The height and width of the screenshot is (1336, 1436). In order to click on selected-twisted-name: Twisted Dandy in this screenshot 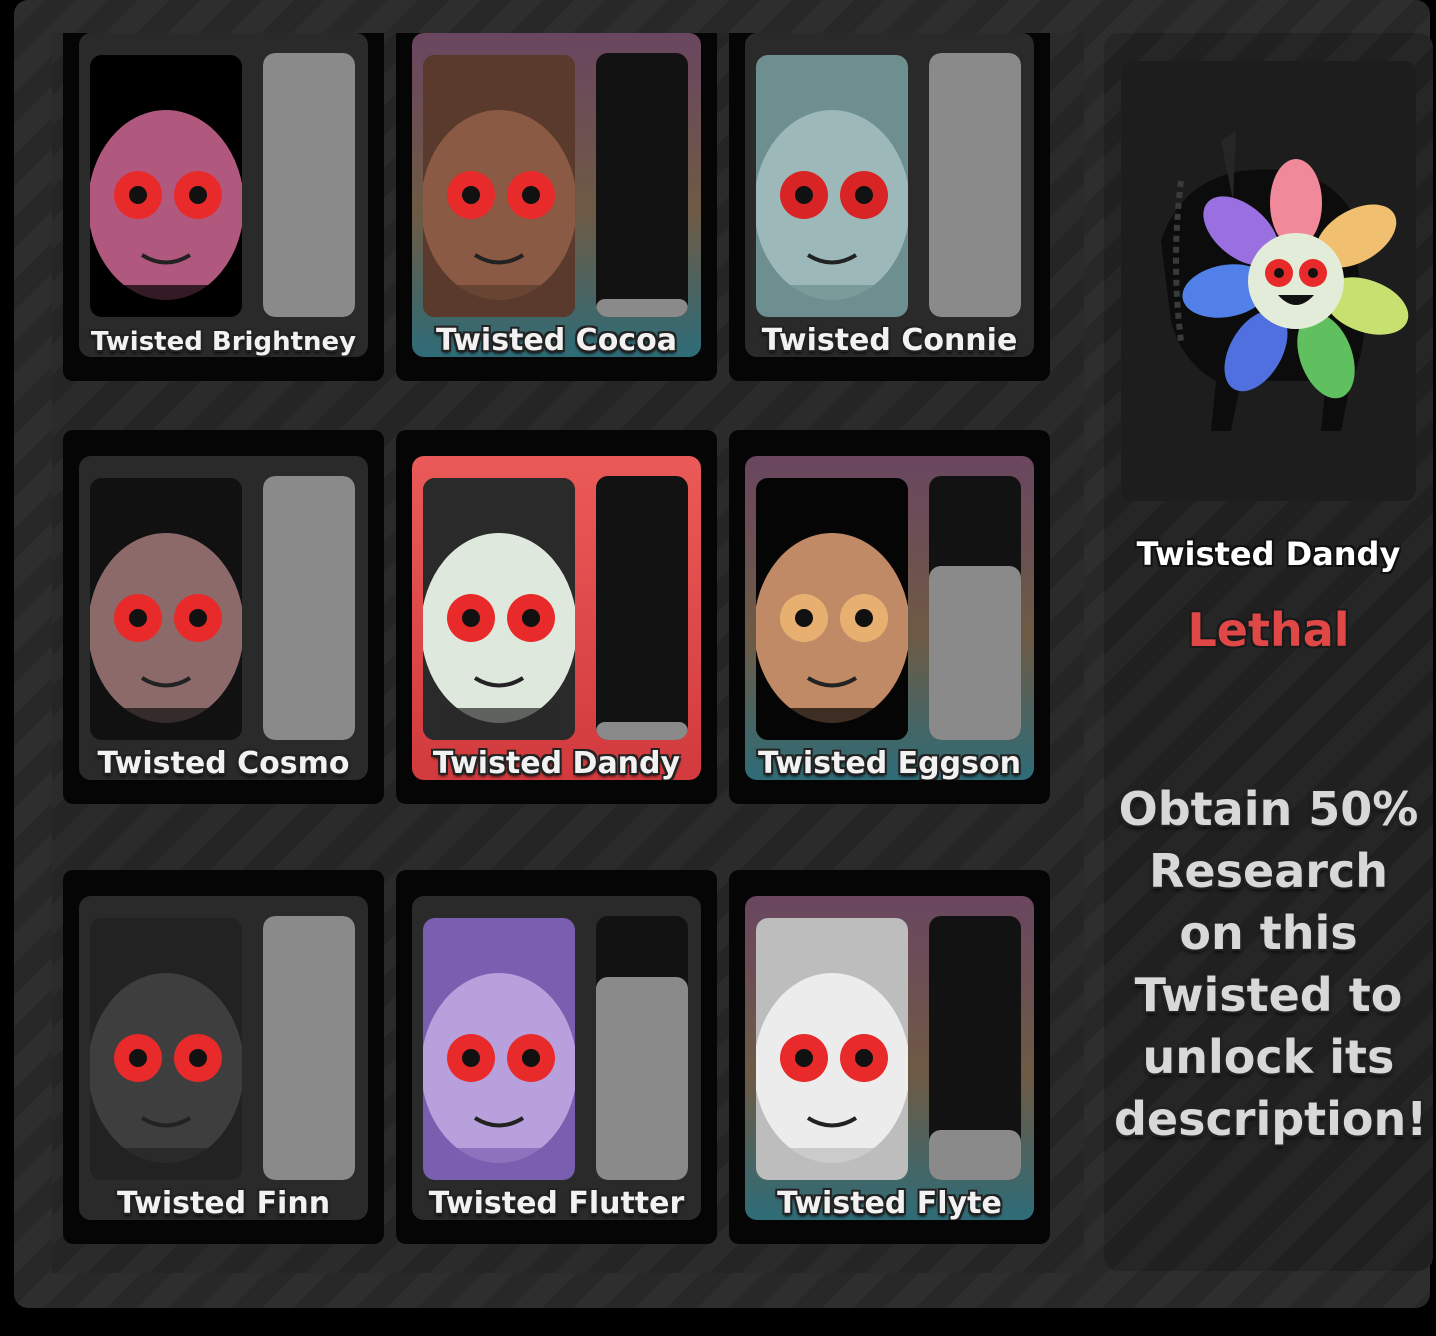, I will do `click(1268, 554)`.